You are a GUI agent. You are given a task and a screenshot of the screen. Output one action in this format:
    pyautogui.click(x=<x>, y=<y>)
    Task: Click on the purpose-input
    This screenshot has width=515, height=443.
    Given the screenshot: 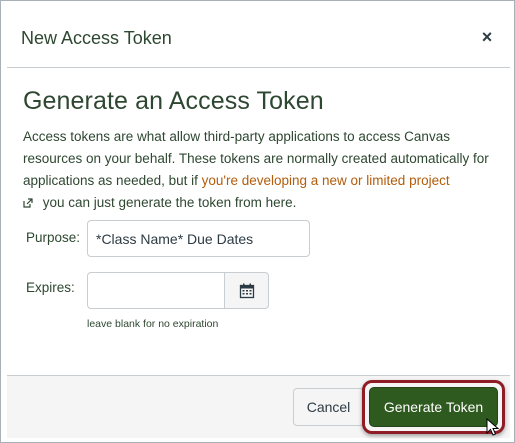 What is the action you would take?
    pyautogui.click(x=198, y=238)
    